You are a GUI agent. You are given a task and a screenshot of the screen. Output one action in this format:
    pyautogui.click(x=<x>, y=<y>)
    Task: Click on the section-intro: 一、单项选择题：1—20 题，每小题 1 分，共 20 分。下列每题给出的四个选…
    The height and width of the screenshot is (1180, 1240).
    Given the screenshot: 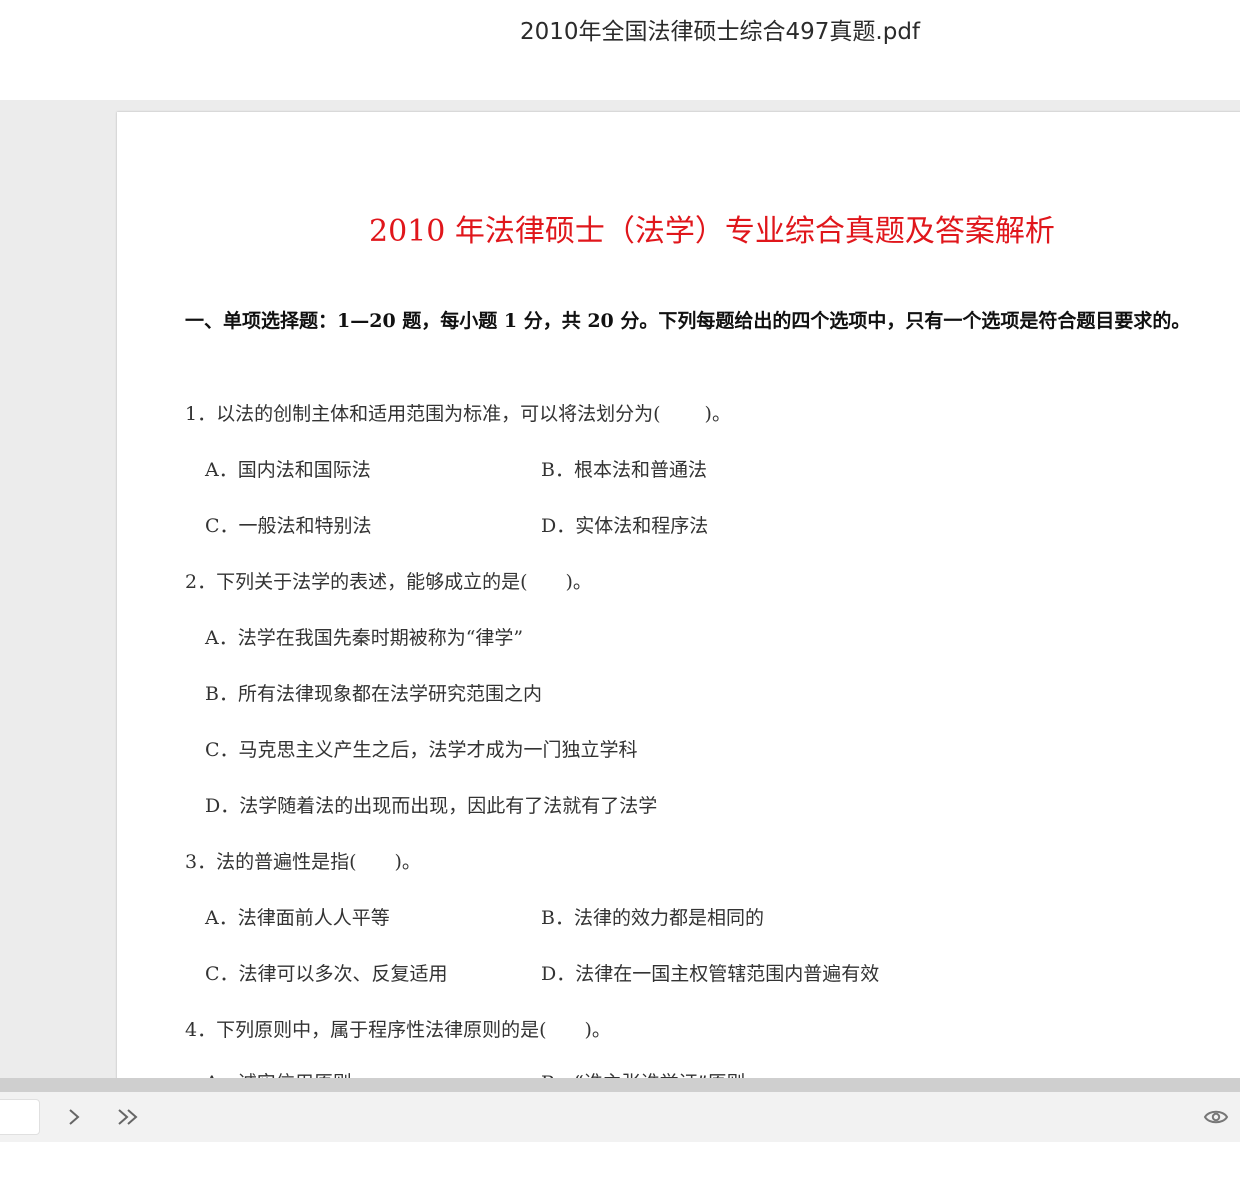 What is the action you would take?
    pyautogui.click(x=688, y=321)
    